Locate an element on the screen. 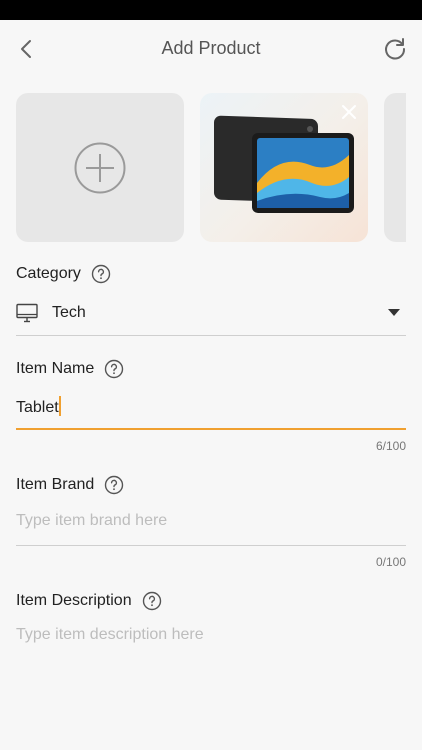 Image resolution: width=422 pixels, height=750 pixels. category-select: Tech is located at coordinates (211, 313).